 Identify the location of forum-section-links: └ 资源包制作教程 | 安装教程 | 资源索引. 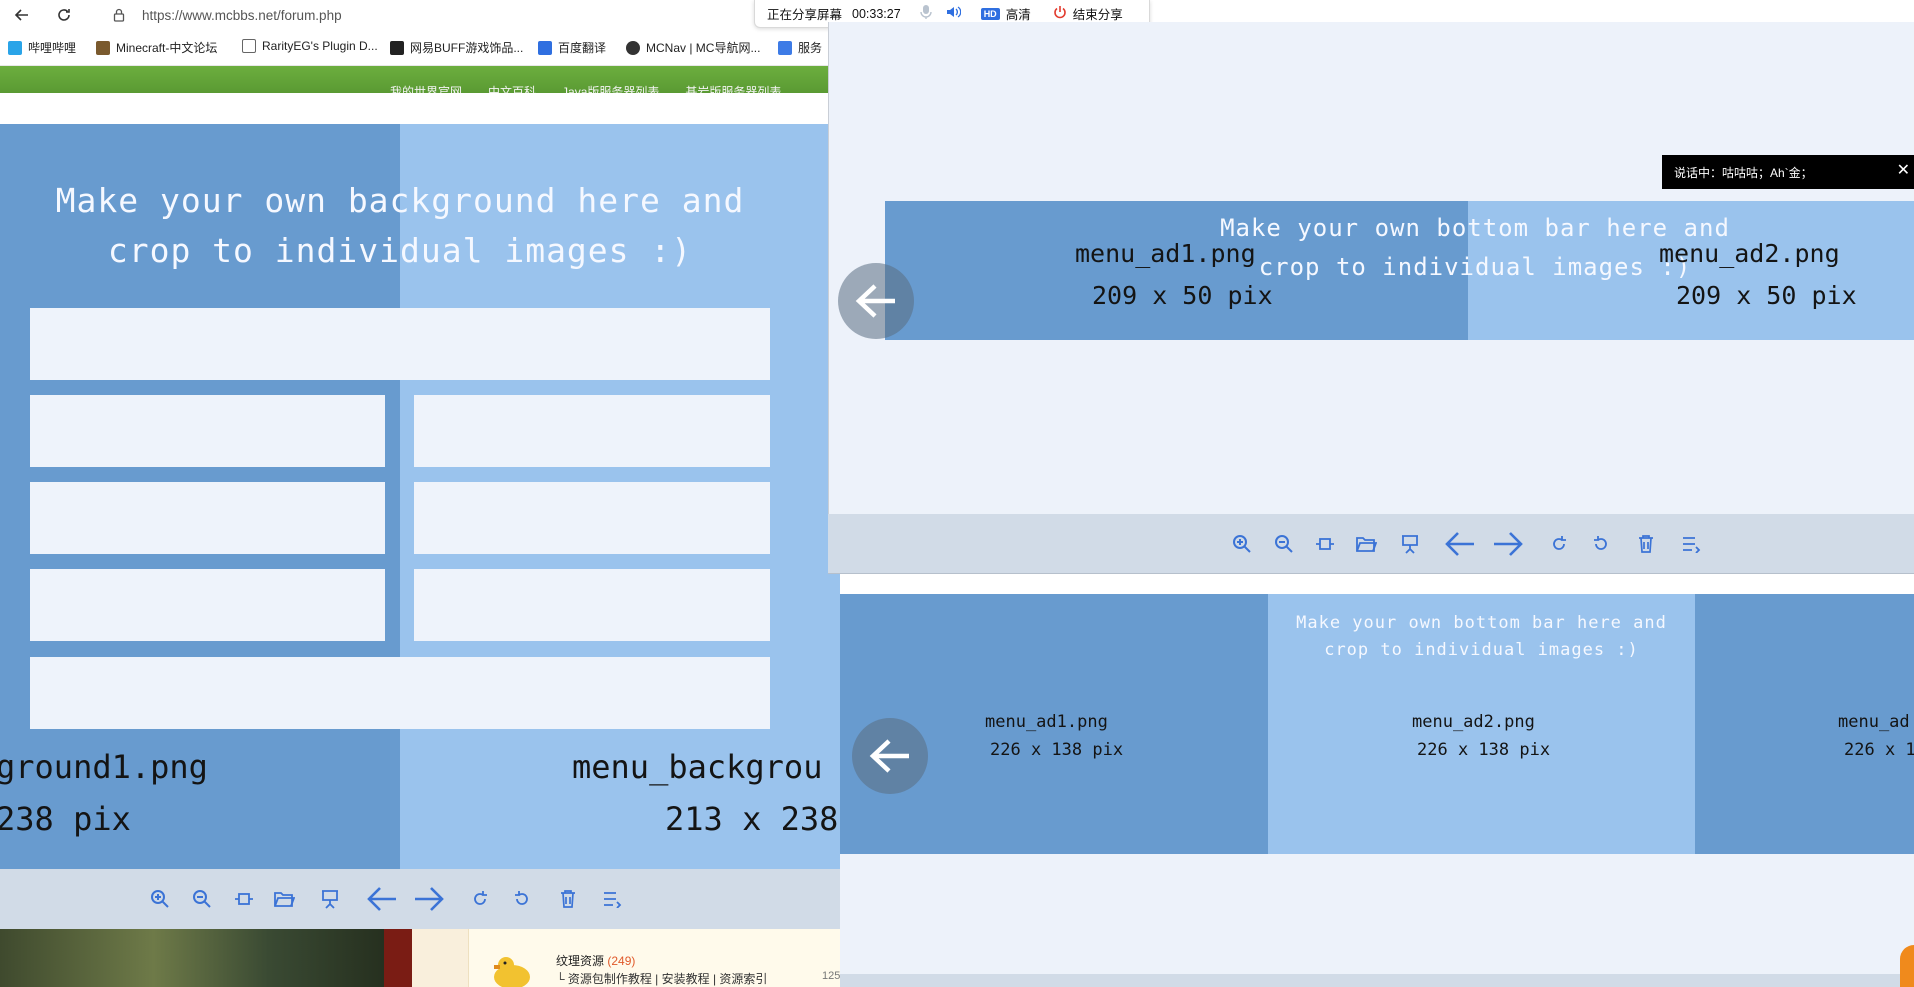
(661, 978).